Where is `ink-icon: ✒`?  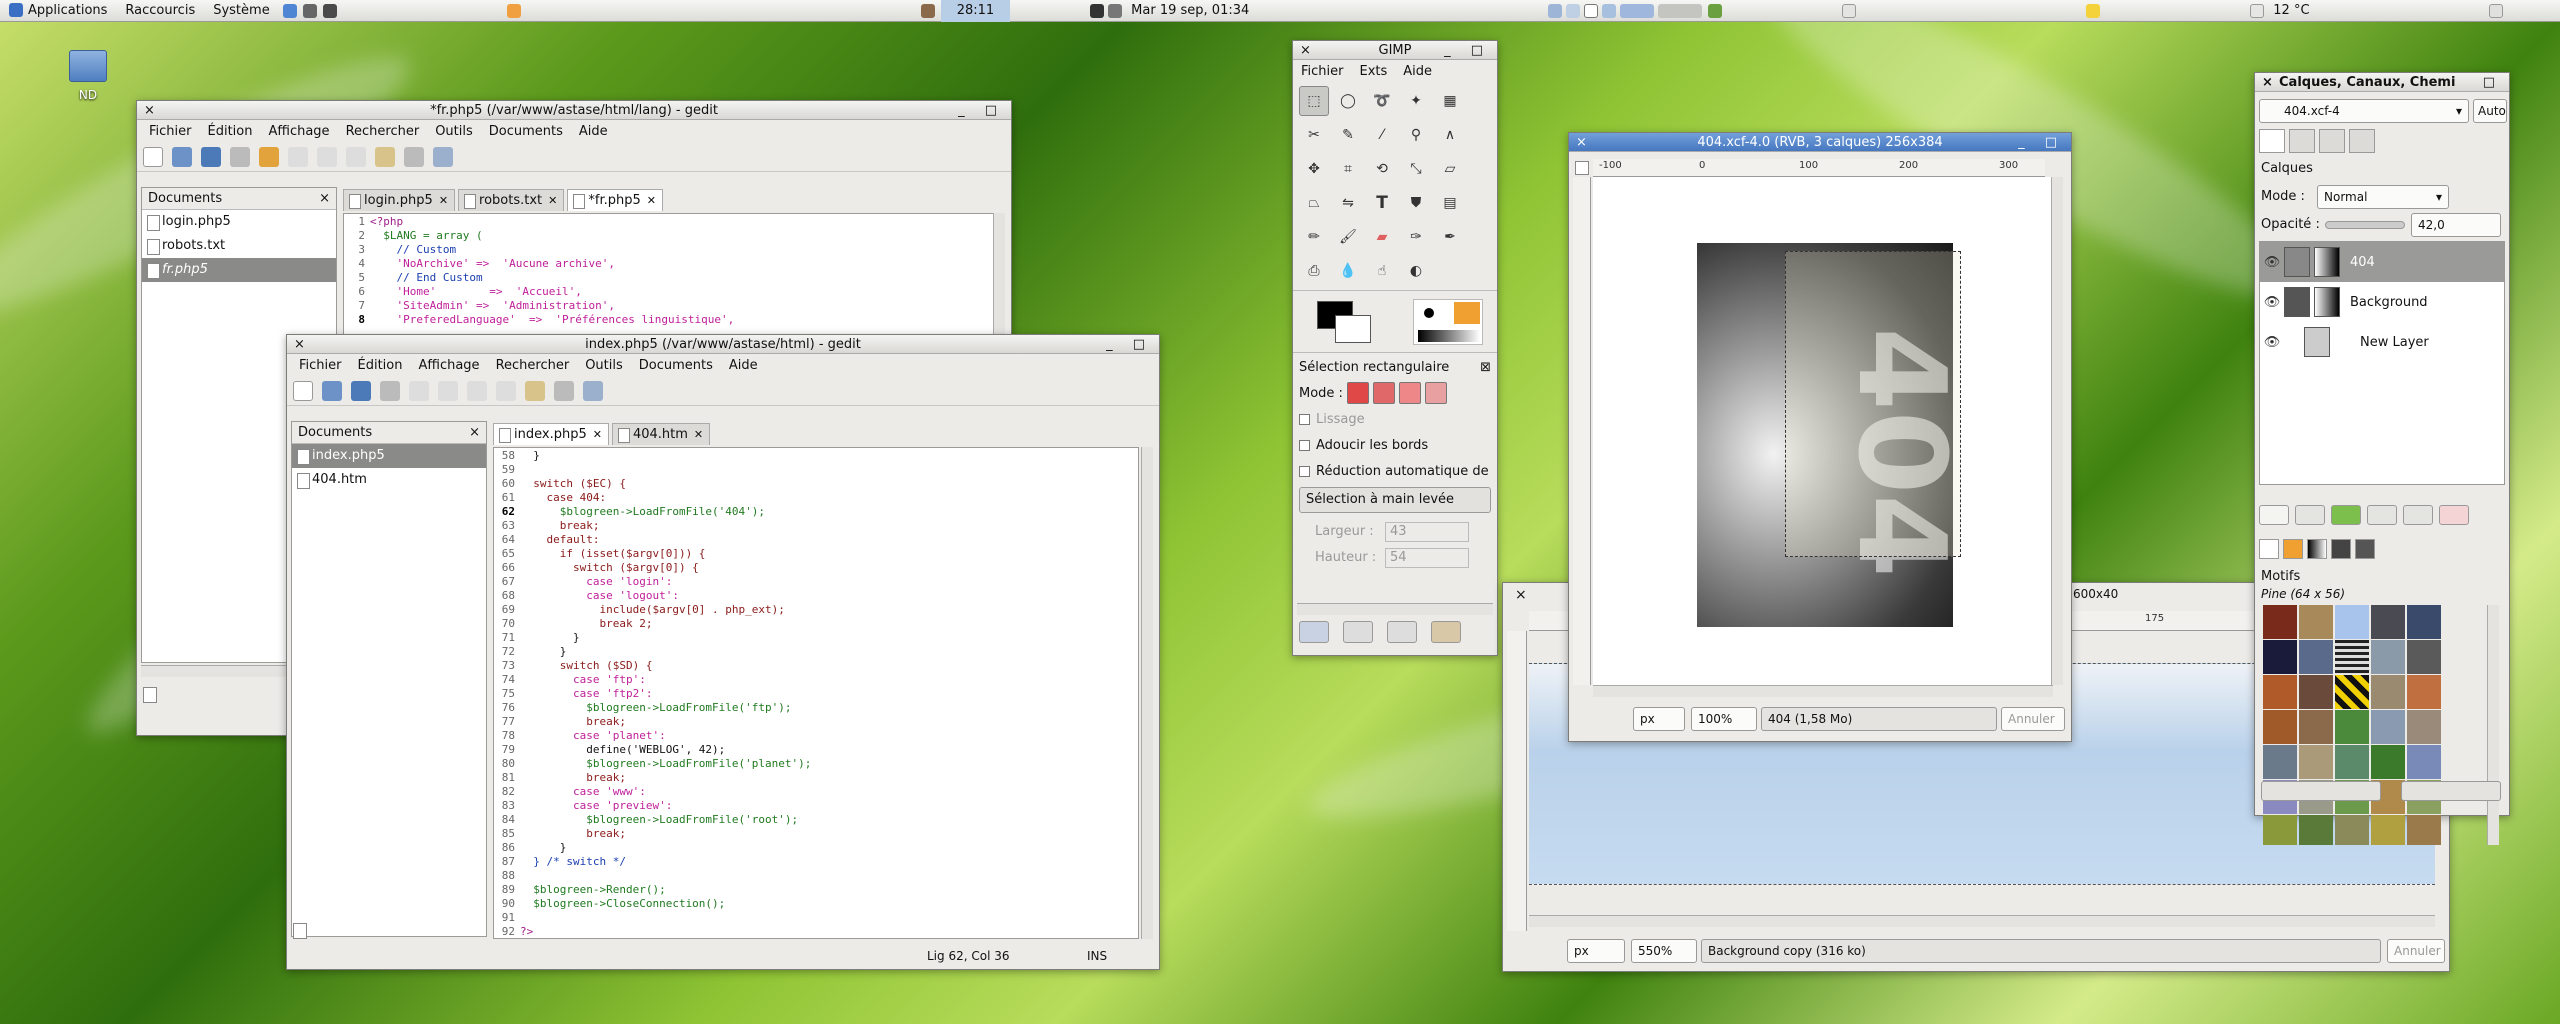 ink-icon: ✒ is located at coordinates (1450, 237).